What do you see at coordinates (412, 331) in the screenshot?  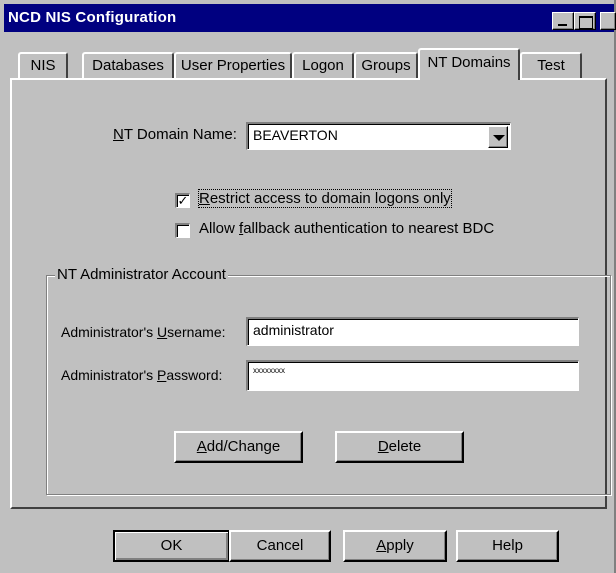 I see `username-field: administrator` at bounding box center [412, 331].